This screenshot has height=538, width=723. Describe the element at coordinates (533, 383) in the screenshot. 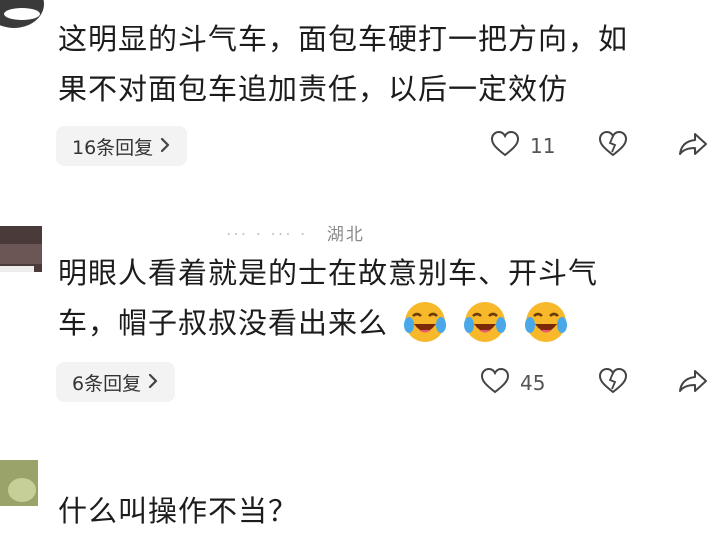

I see `like-count: 45` at that location.